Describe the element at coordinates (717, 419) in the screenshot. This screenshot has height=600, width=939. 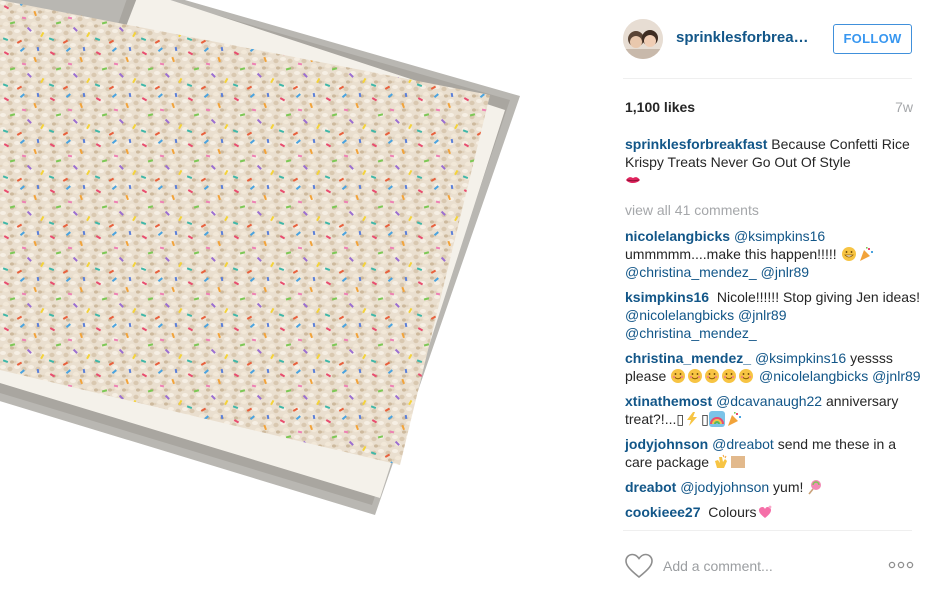
I see `rainbow-emoji-icon` at that location.